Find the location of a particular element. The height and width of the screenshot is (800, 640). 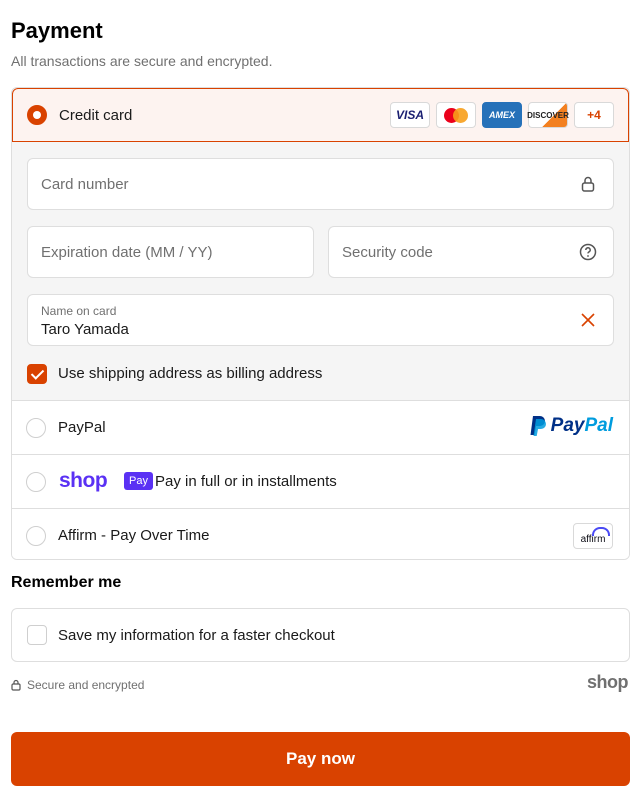

payment-option-shop-pay: shop Pay Pay in full or in installments is located at coordinates (320, 481).